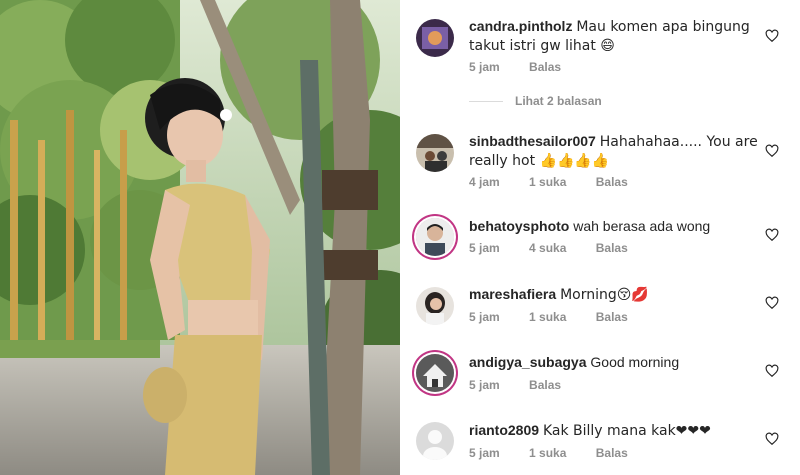  Describe the element at coordinates (635, 362) in the screenshot. I see `comment-text: Good morning` at that location.